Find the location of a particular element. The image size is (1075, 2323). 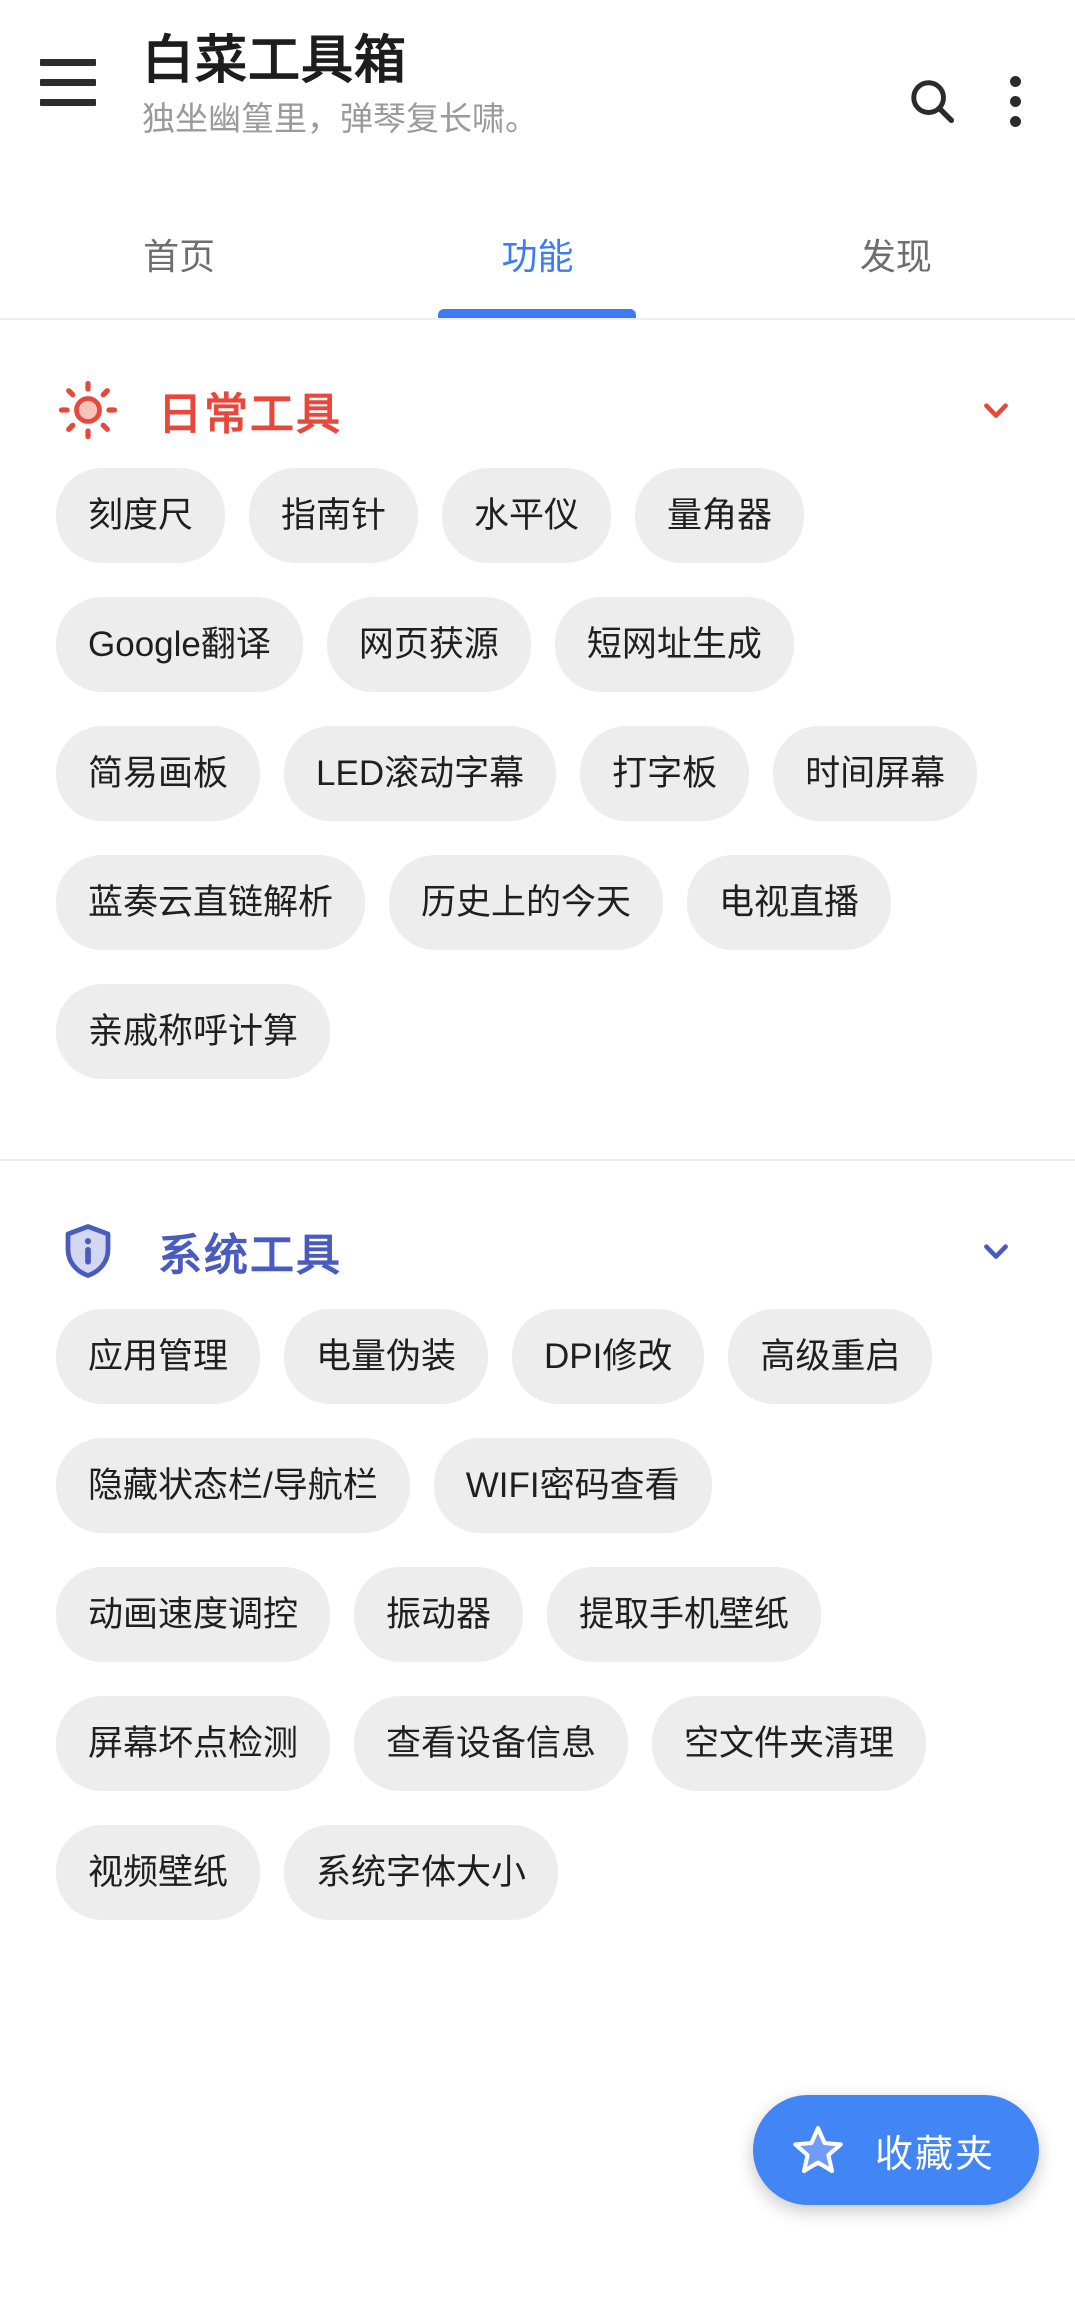

tool-chip: Google翻译 is located at coordinates (179, 644).